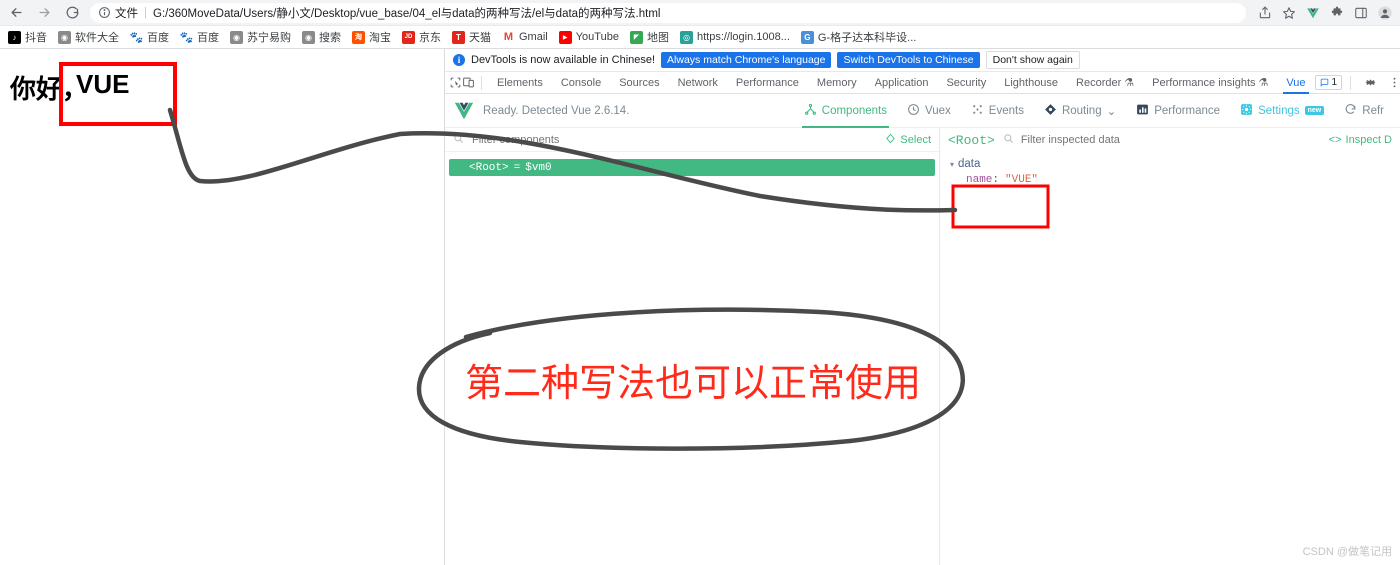  I want to click on vue-nav-performance: Performance, so click(1178, 111).